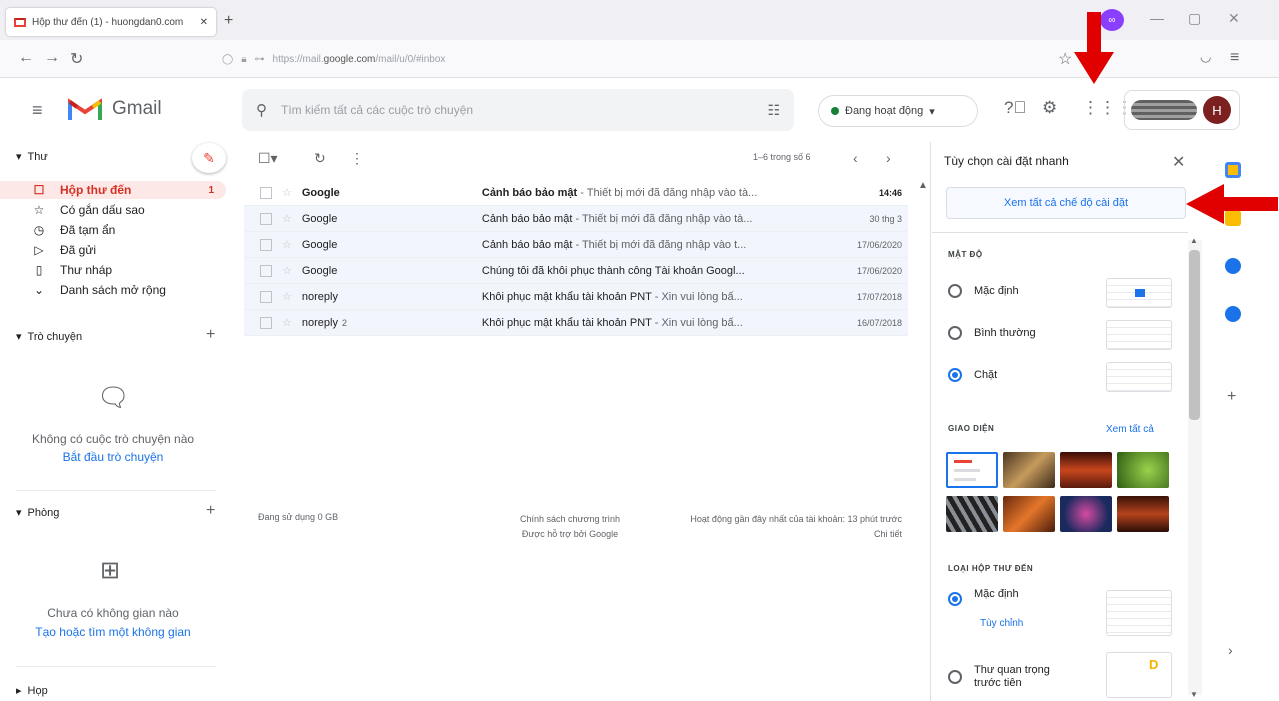 The image size is (1279, 701). I want to click on pocket-icon: ◡, so click(1205, 57).